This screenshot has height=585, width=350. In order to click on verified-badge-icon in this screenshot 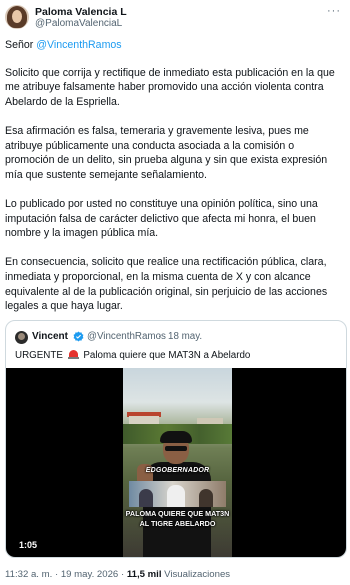, I will do `click(78, 336)`.